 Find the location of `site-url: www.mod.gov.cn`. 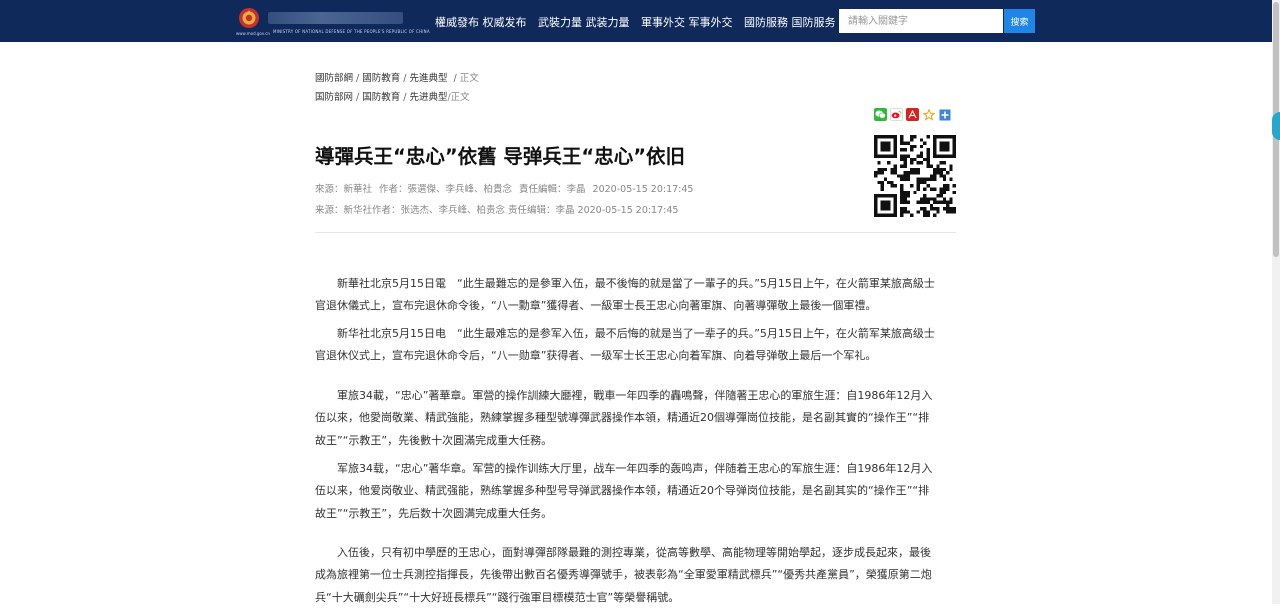

site-url: www.mod.gov.cn is located at coordinates (253, 33).